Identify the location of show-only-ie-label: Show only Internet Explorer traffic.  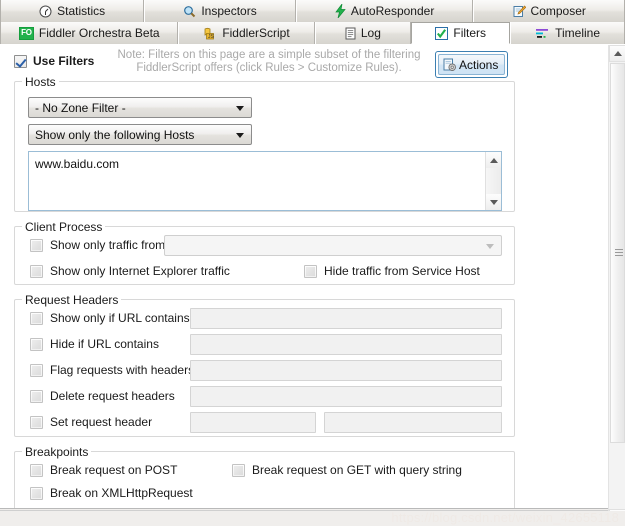
(140, 271).